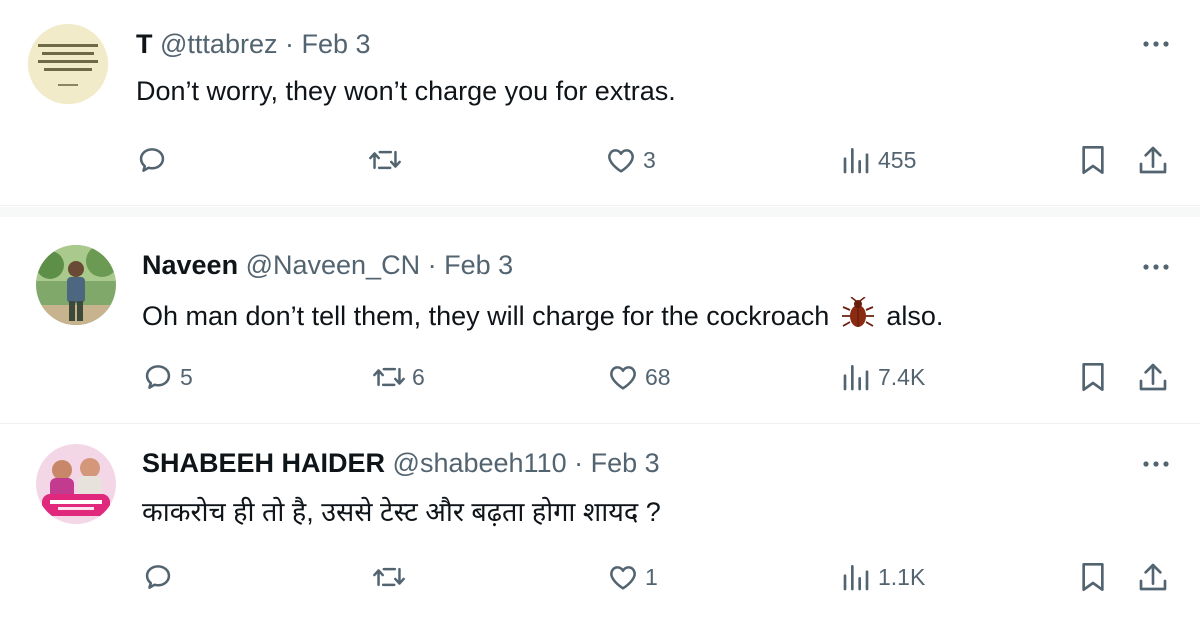 This screenshot has width=1200, height=628. Describe the element at coordinates (480, 463) in the screenshot. I see `user-handle: @shabeeh110` at that location.